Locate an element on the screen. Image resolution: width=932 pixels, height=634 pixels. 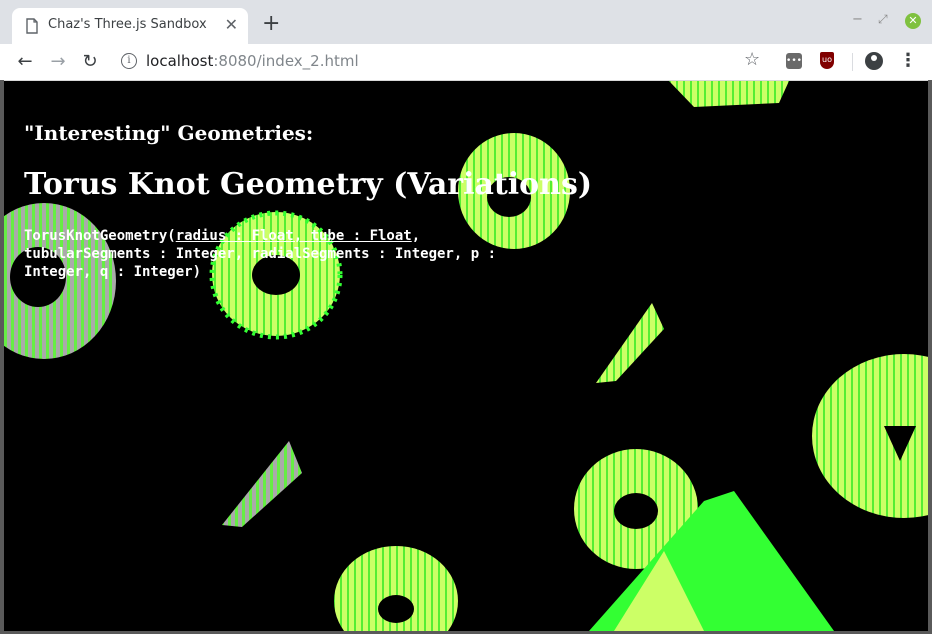
extension-icon: ••• is located at coordinates (794, 61).